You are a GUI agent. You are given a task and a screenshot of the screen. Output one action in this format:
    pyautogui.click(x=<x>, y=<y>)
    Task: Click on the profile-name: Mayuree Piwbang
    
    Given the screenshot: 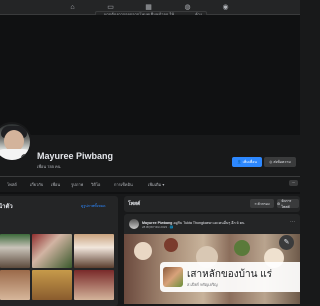 What is the action you would take?
    pyautogui.click(x=75, y=156)
    